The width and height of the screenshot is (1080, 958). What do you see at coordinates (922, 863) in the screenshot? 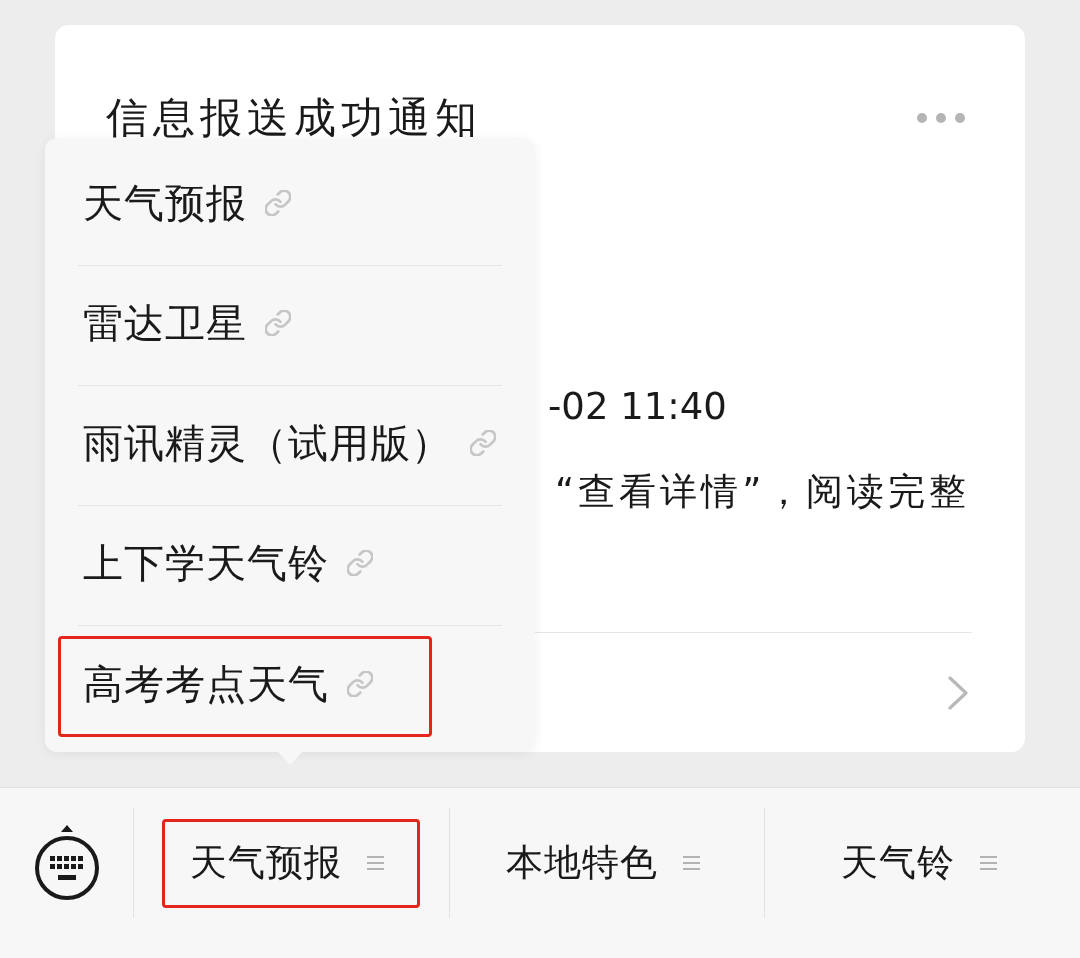
I see `menu-tab: 天气铃` at bounding box center [922, 863].